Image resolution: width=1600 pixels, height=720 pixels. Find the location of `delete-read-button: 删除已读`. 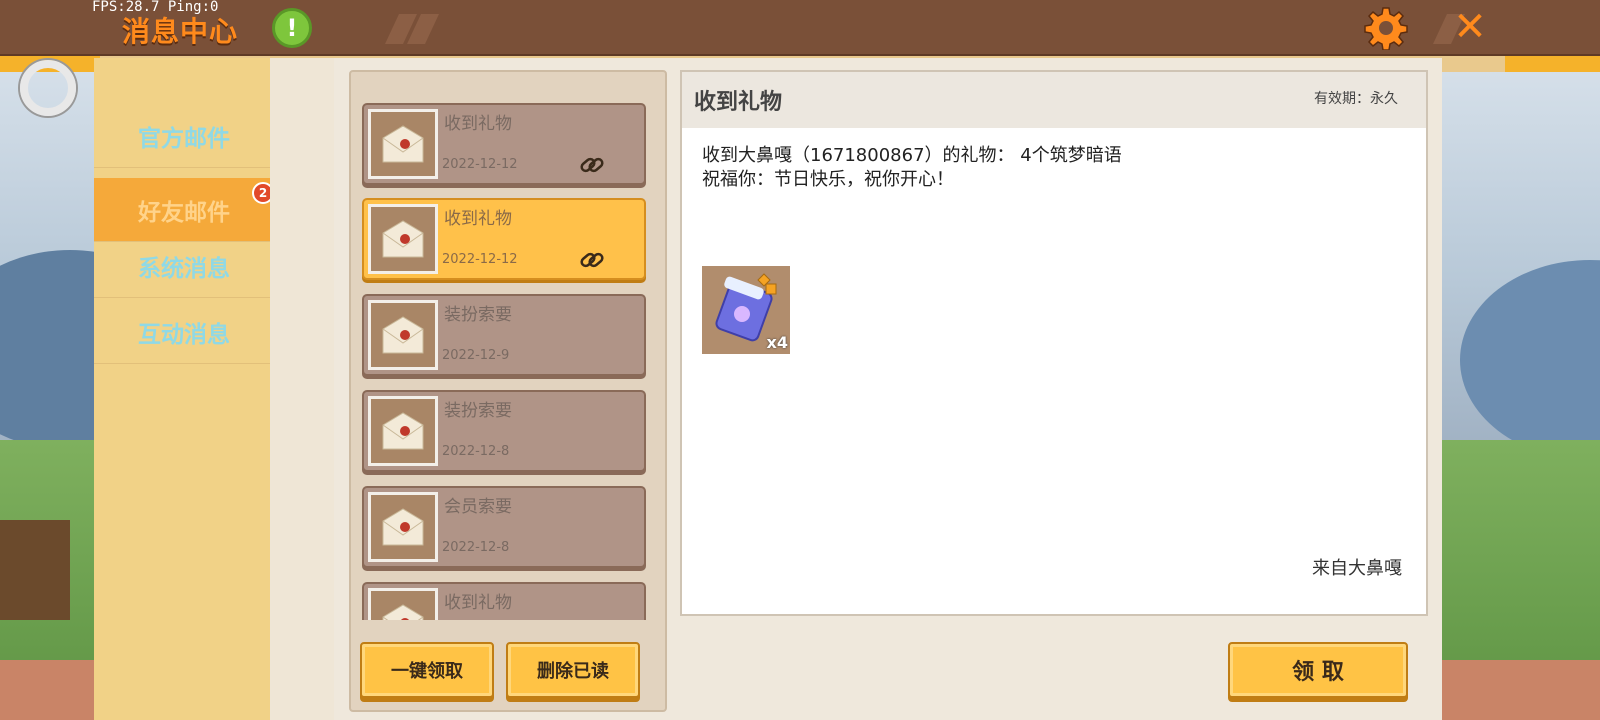

delete-read-button: 删除已读 is located at coordinates (573, 670).